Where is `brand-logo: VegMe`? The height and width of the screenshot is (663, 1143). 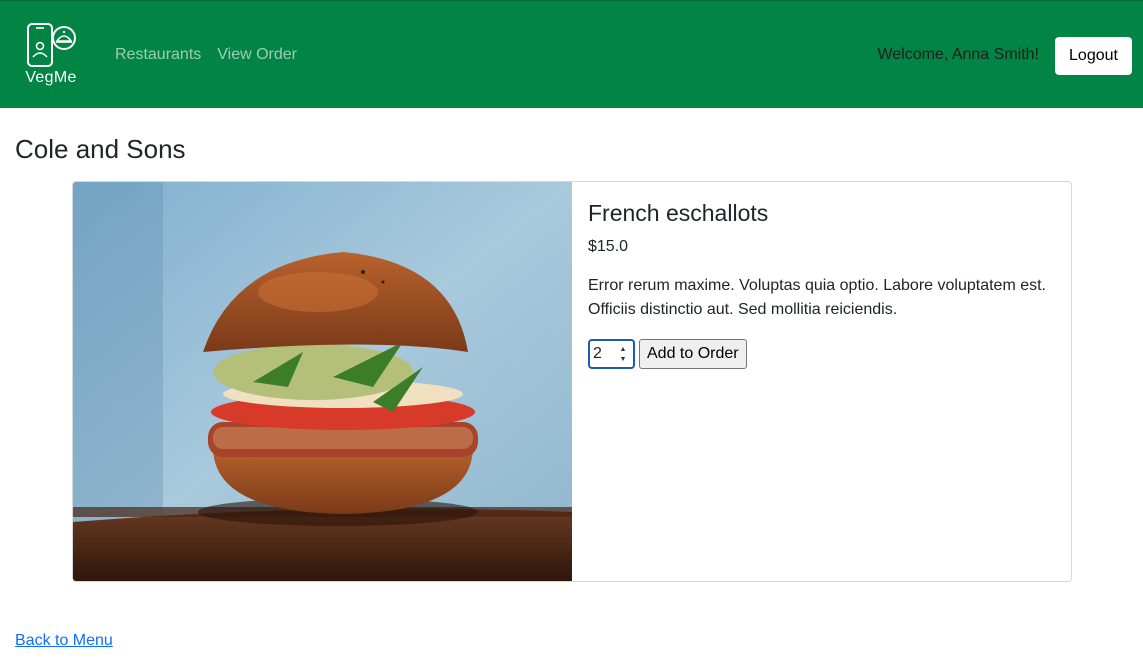 brand-logo: VegMe is located at coordinates (51, 56).